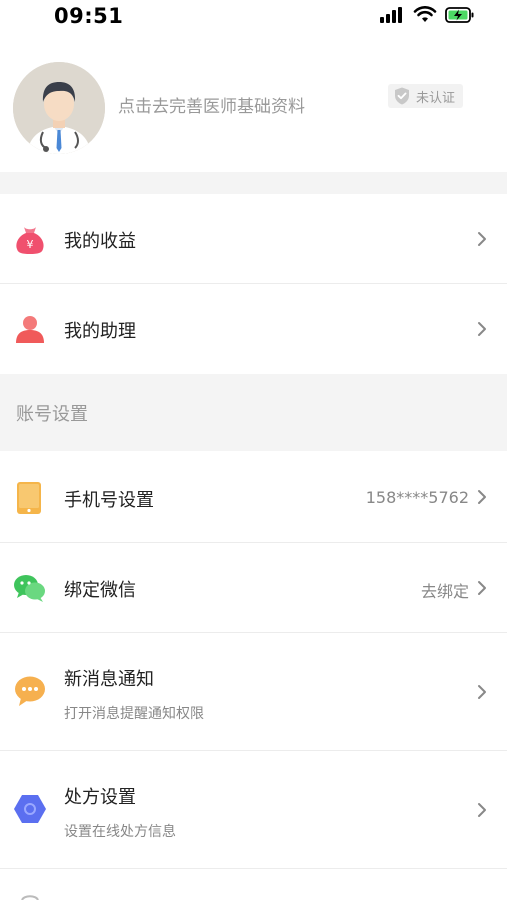 This screenshot has width=507, height=900. I want to click on notification-chat-icon, so click(30, 691).